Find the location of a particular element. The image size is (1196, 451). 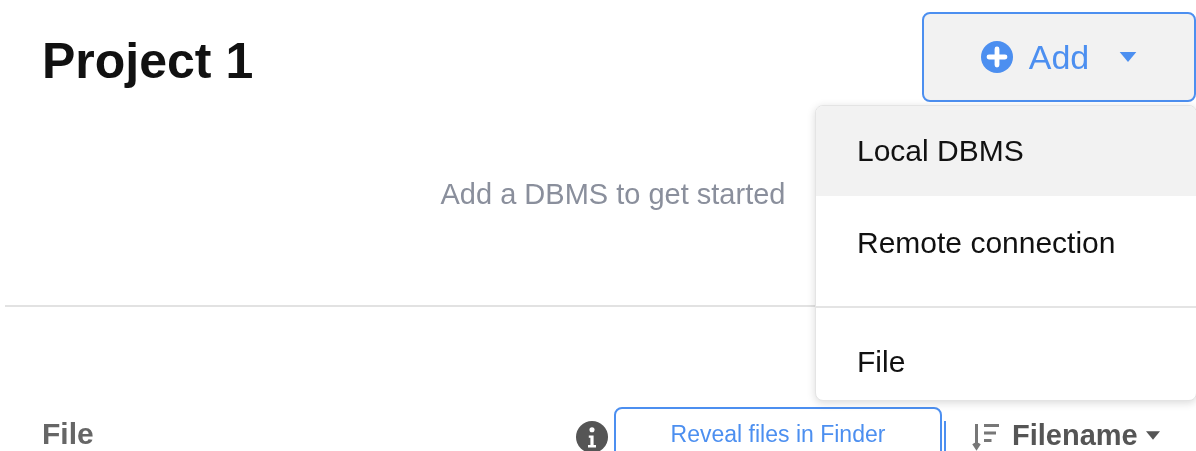

menu-item: Remote connection is located at coordinates (1006, 251).